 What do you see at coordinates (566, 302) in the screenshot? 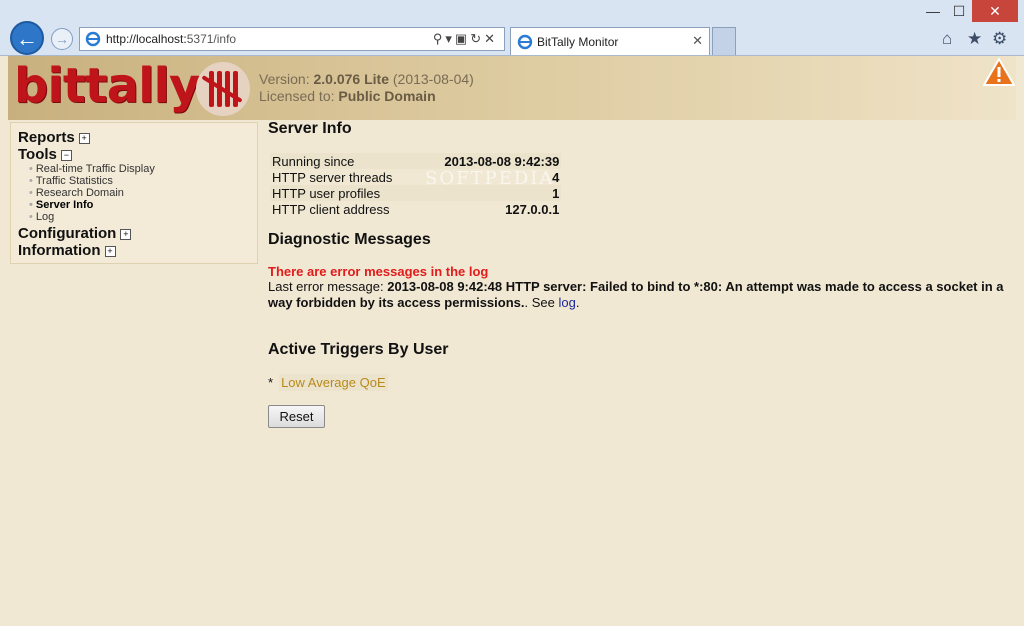
I see `log-link: log` at bounding box center [566, 302].